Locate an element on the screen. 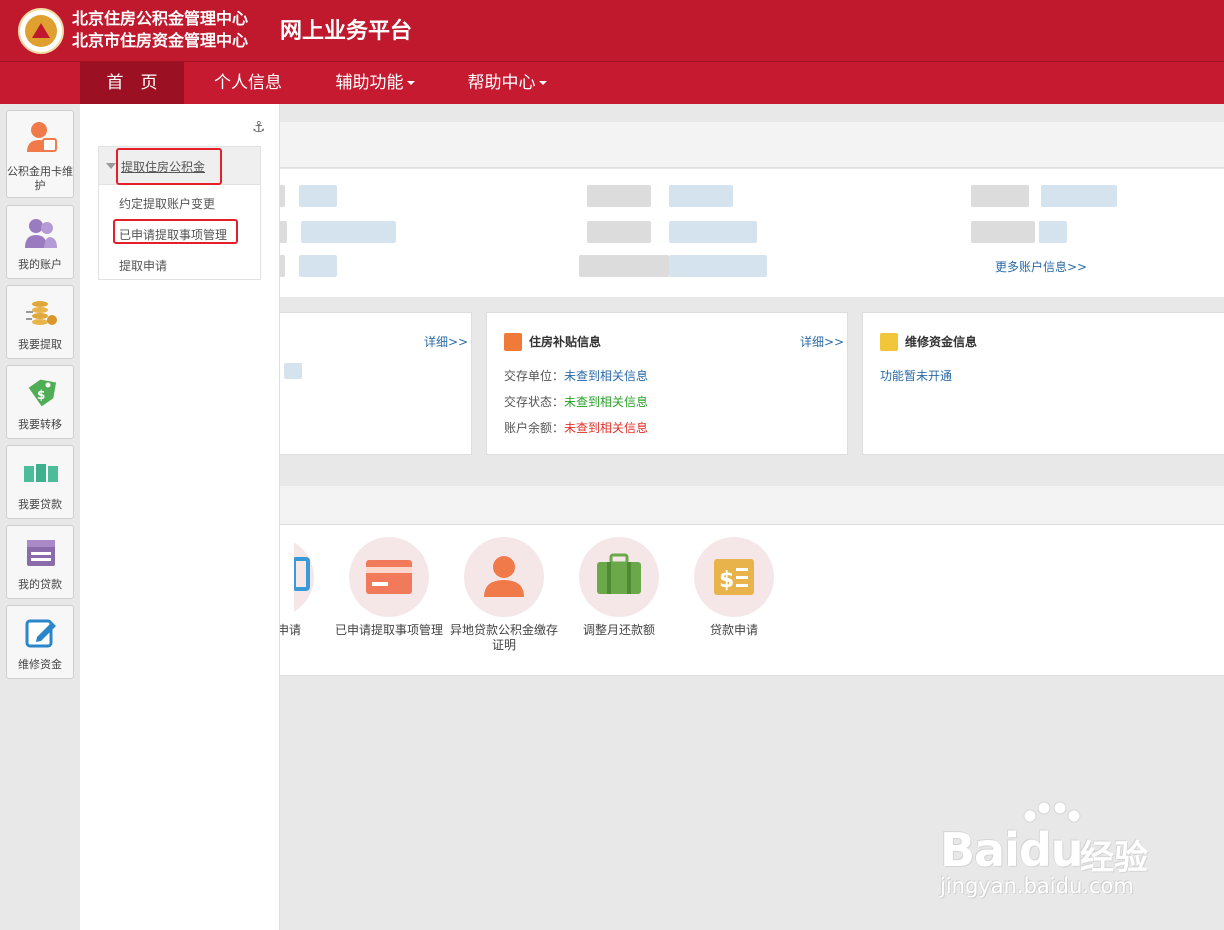  service-loan-apply: $ 贷款申请 is located at coordinates (734, 587).